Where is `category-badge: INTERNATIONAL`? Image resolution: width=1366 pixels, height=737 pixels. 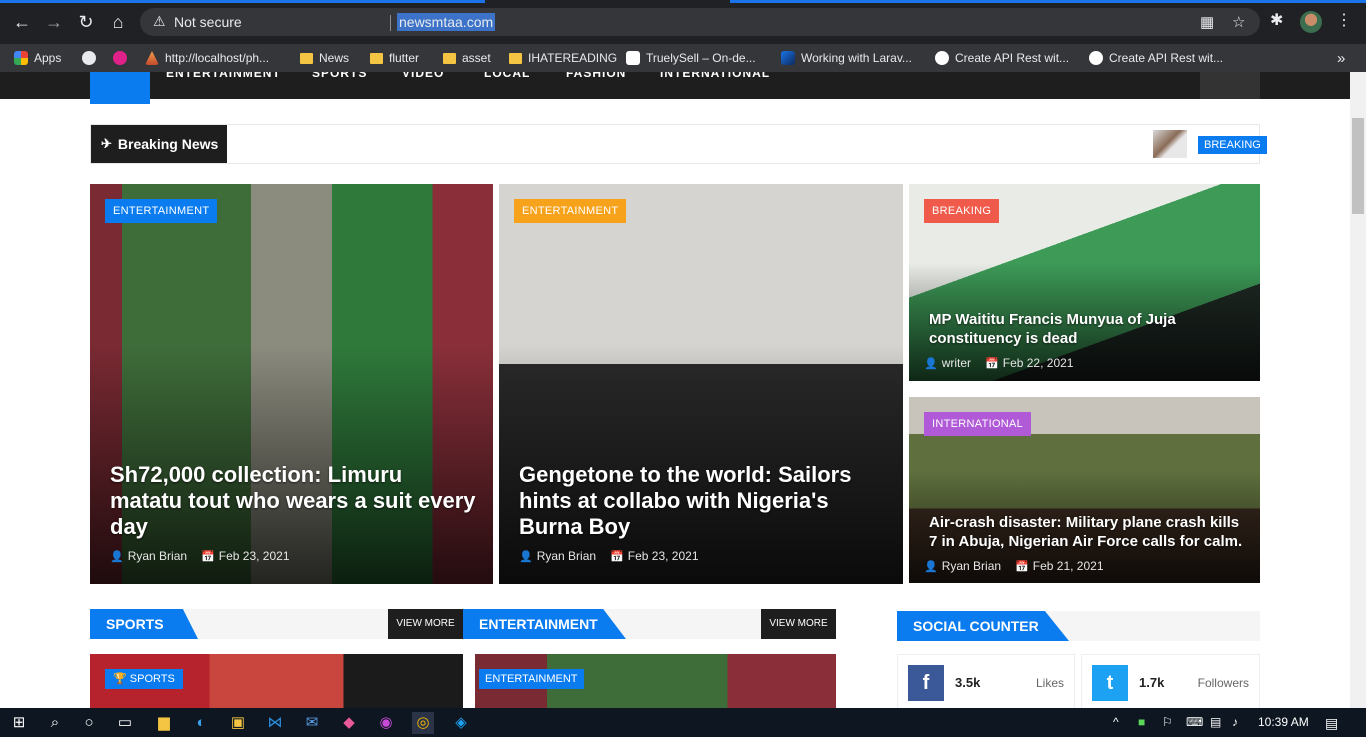
category-badge: INTERNATIONAL is located at coordinates (978, 424).